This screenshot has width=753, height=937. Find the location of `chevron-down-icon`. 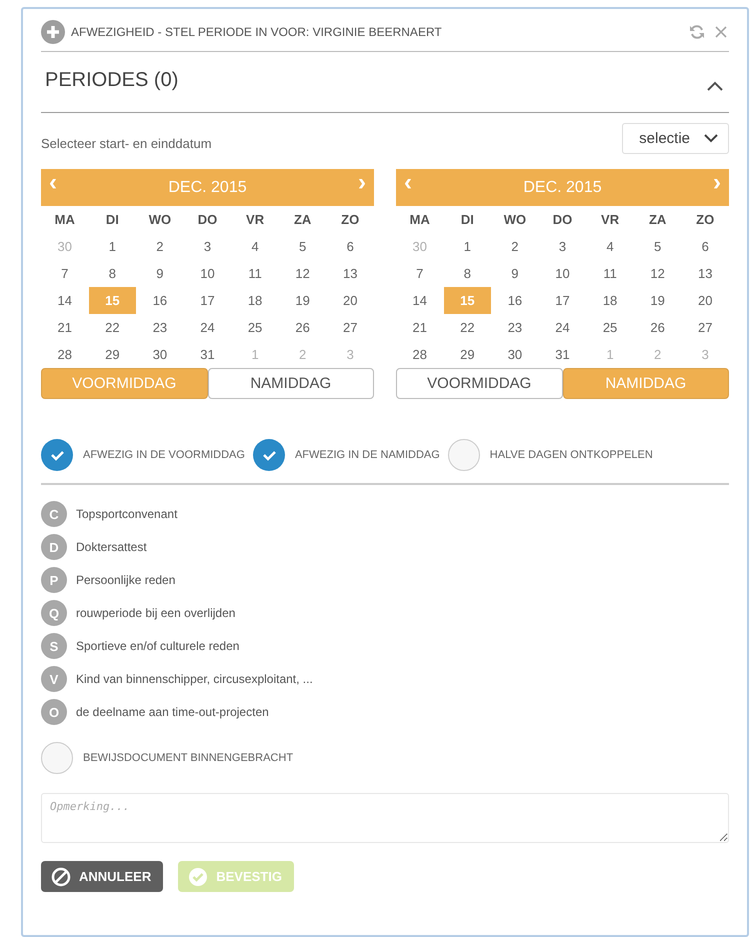

chevron-down-icon is located at coordinates (711, 138).